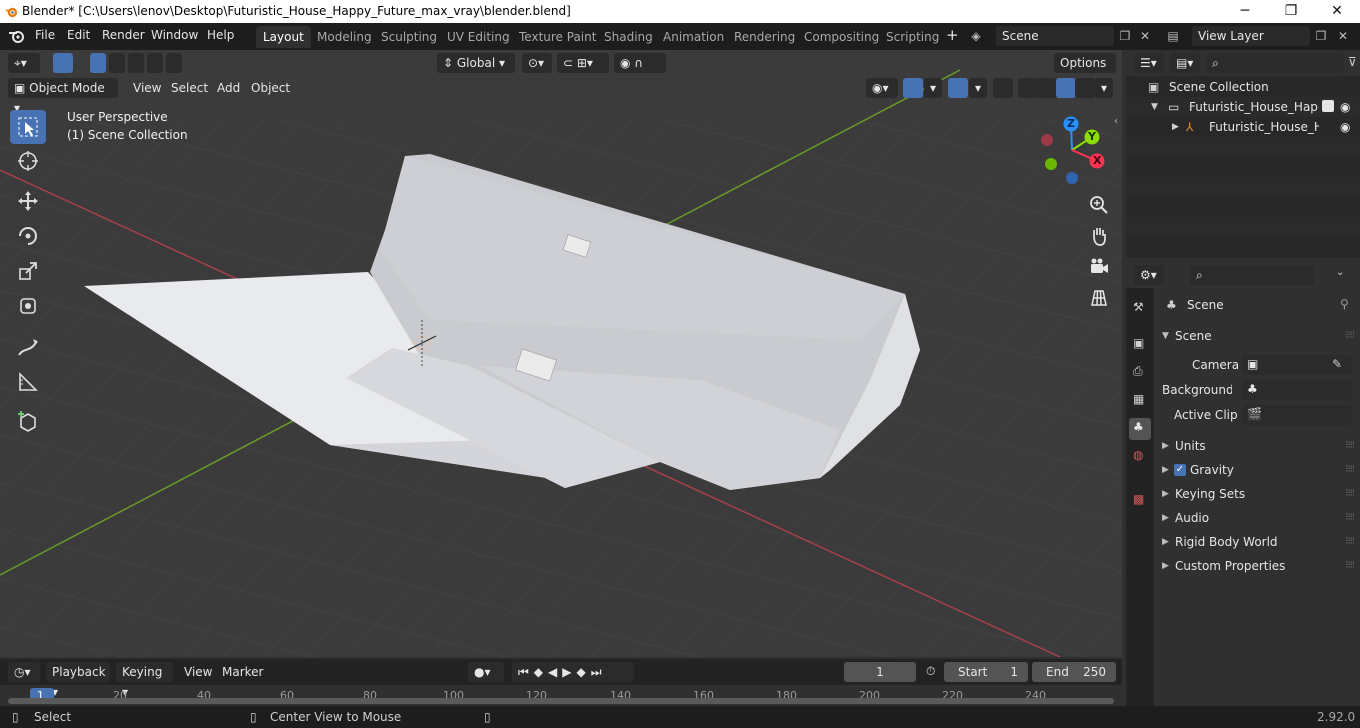 The width and height of the screenshot is (1360, 728). I want to click on menu-render: Render, so click(123, 35).